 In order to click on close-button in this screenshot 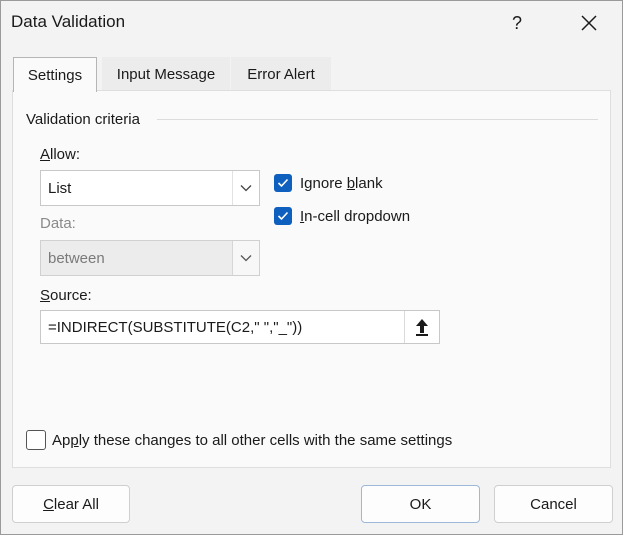, I will do `click(589, 23)`.